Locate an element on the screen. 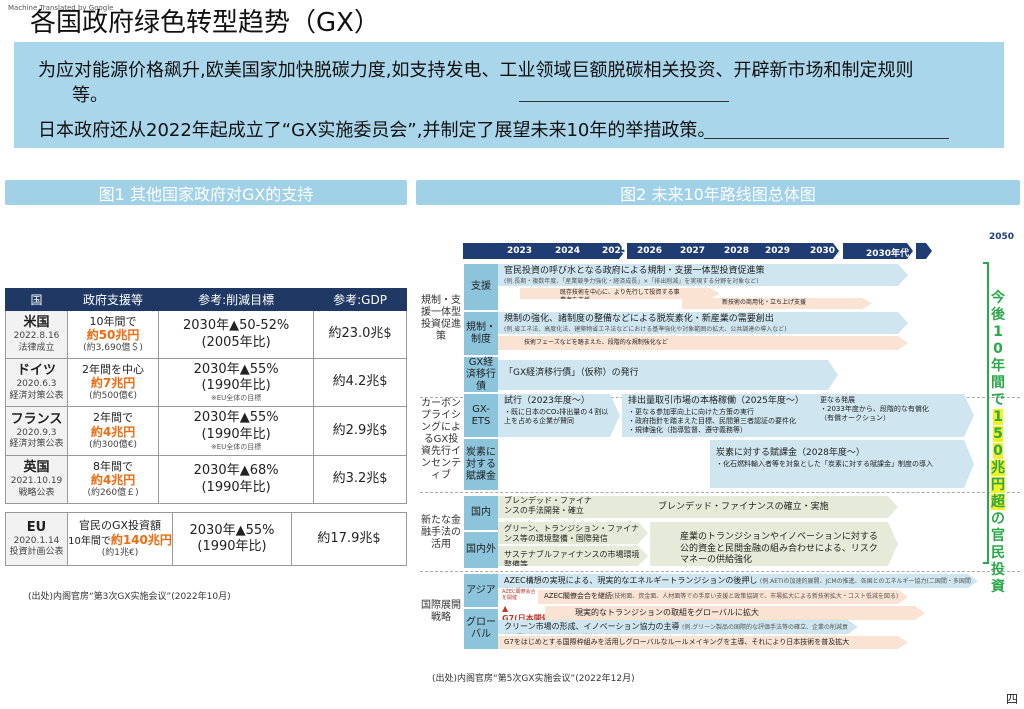 Image resolution: width=1024 pixels, height=709 pixels. support: 10年間で is located at coordinates (113, 321).